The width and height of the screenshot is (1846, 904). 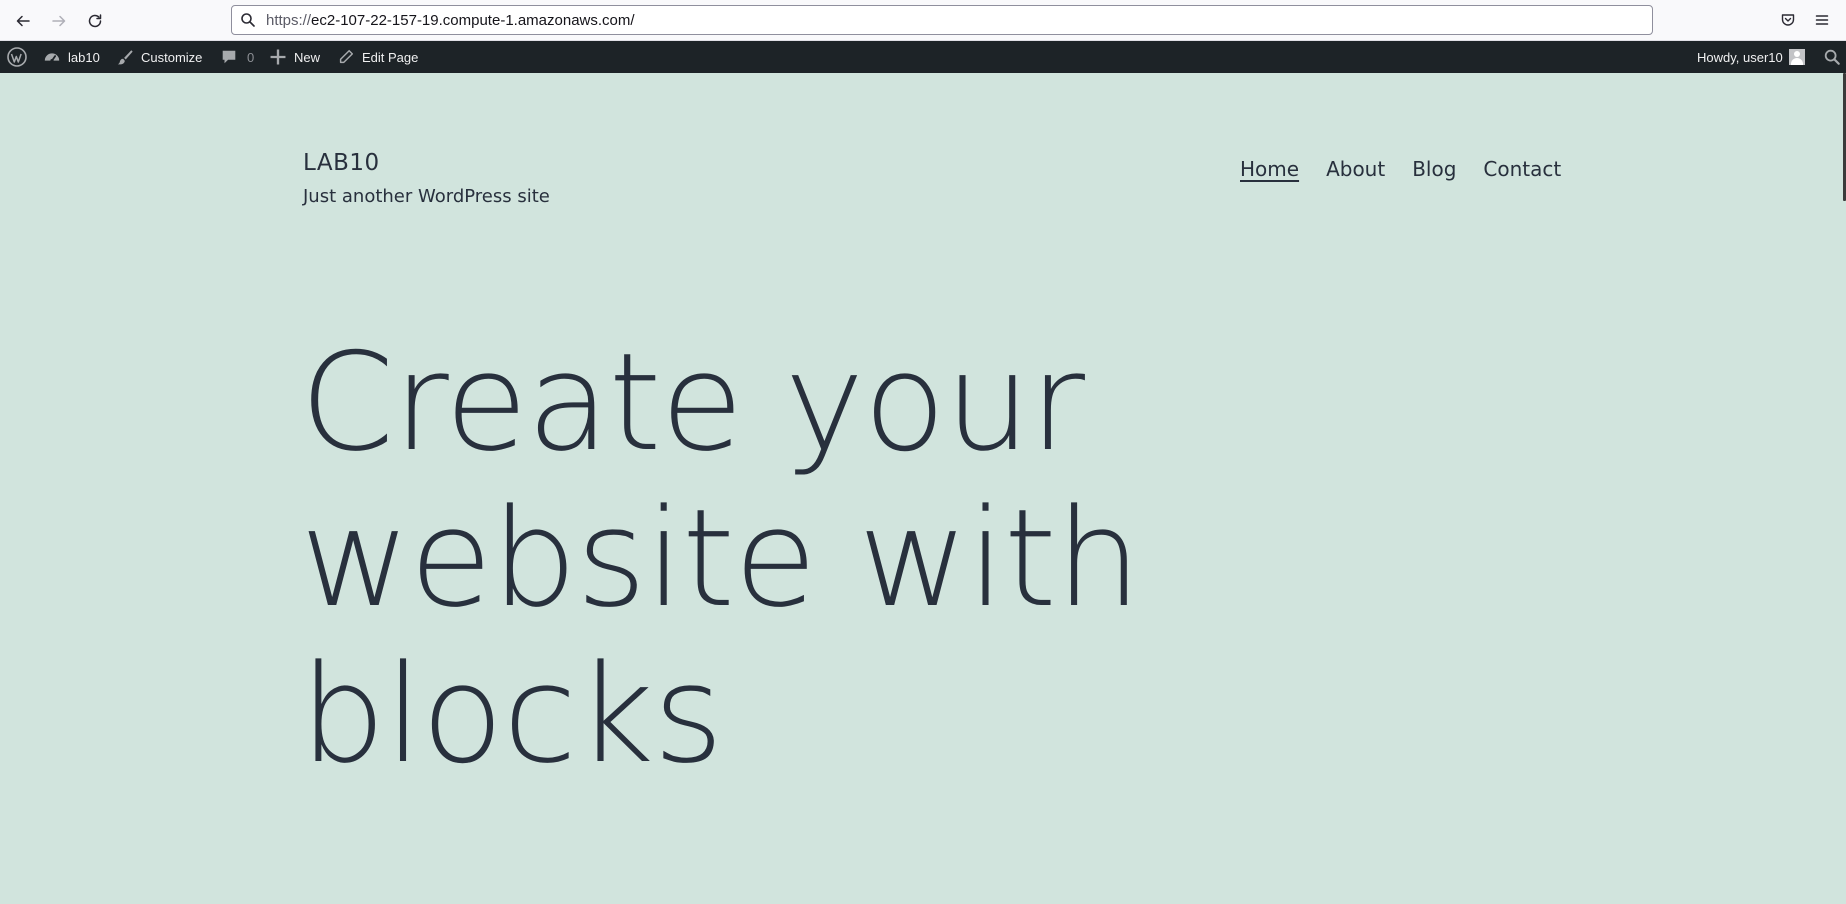 I want to click on howdy-greeting: Howdy, user10, so click(x=1740, y=57).